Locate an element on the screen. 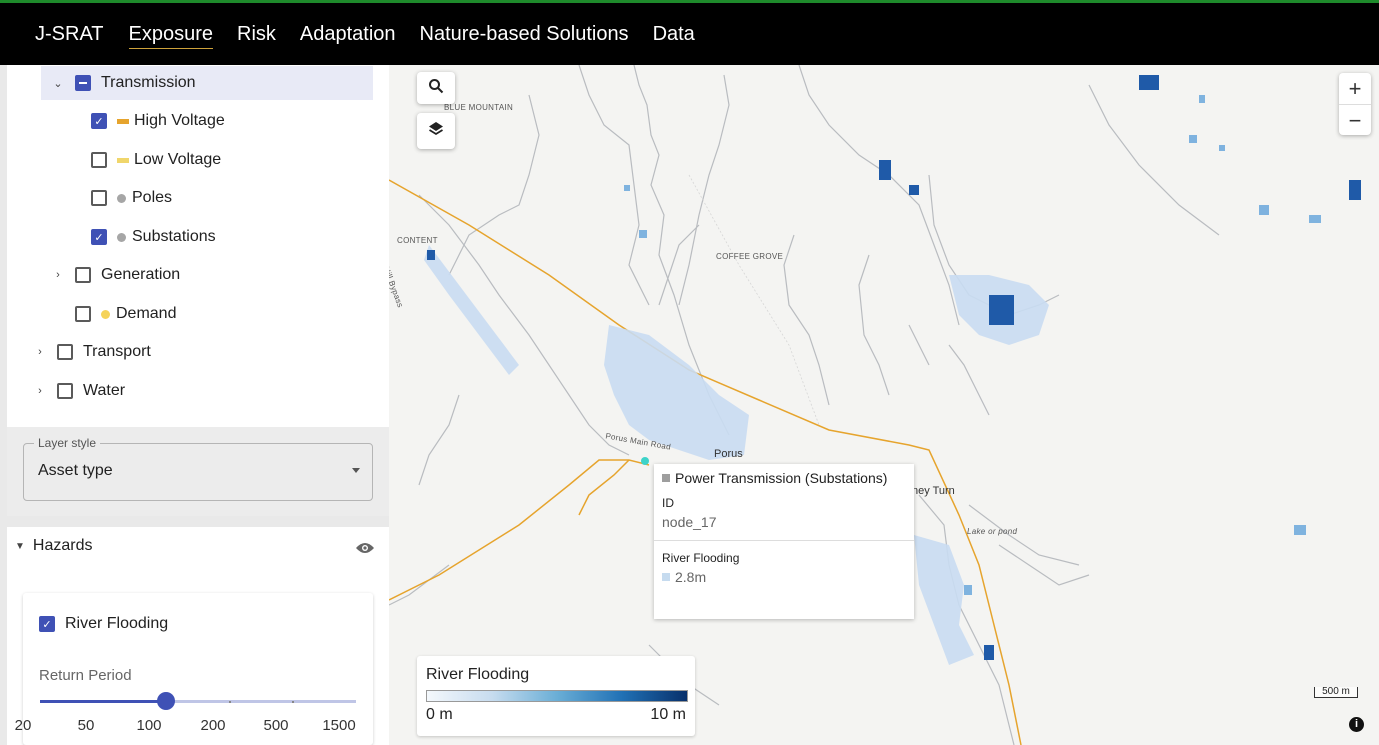  river-flooding-checkbox: ✓ is located at coordinates (47, 624).